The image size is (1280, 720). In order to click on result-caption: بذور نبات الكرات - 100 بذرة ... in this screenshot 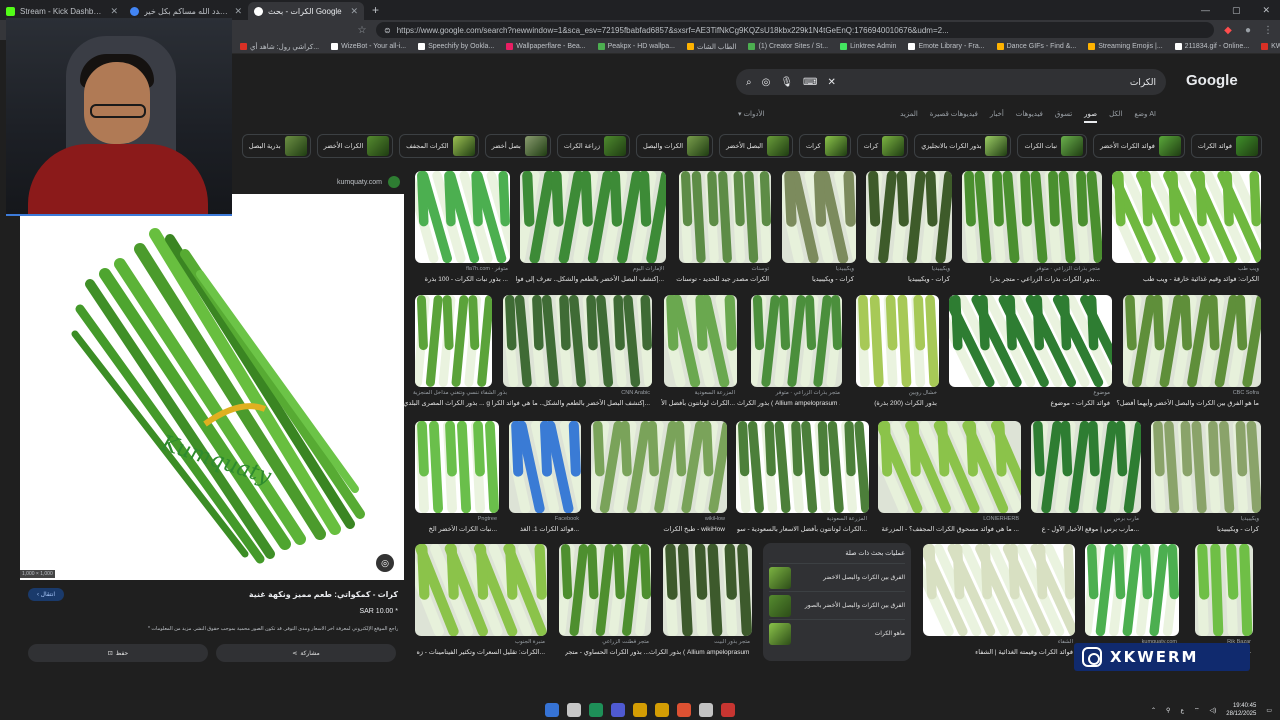, I will do `click(466, 279)`.